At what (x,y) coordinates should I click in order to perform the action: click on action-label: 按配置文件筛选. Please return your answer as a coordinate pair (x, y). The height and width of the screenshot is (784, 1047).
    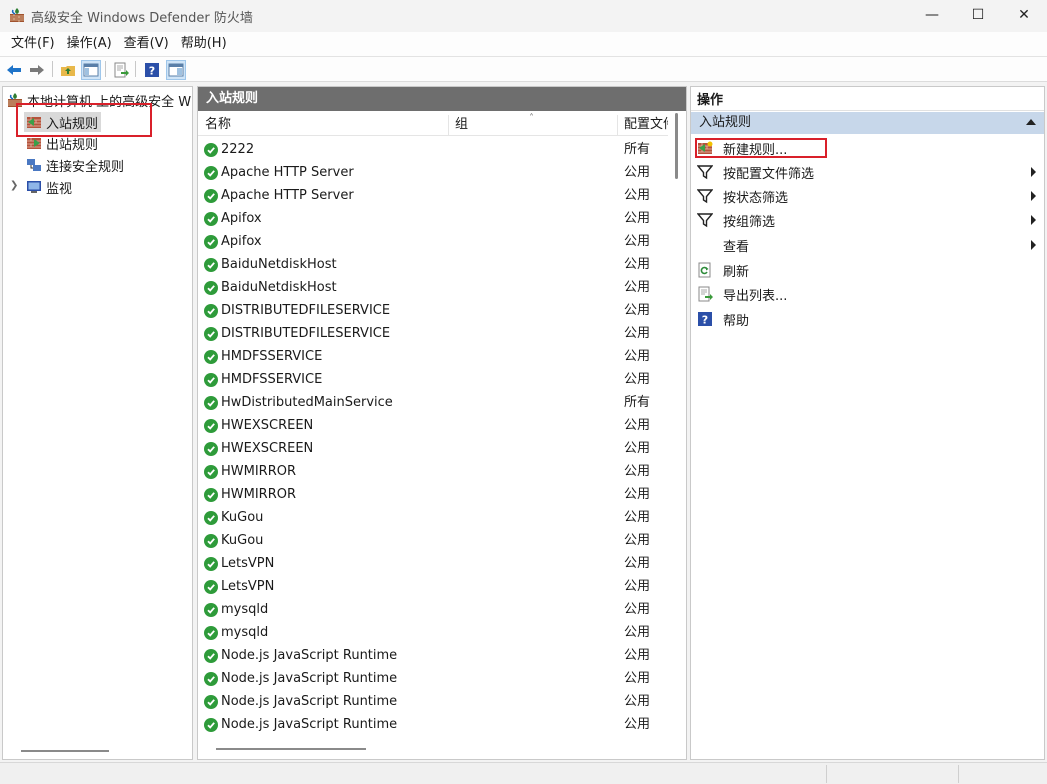
    Looking at the image, I should click on (769, 174).